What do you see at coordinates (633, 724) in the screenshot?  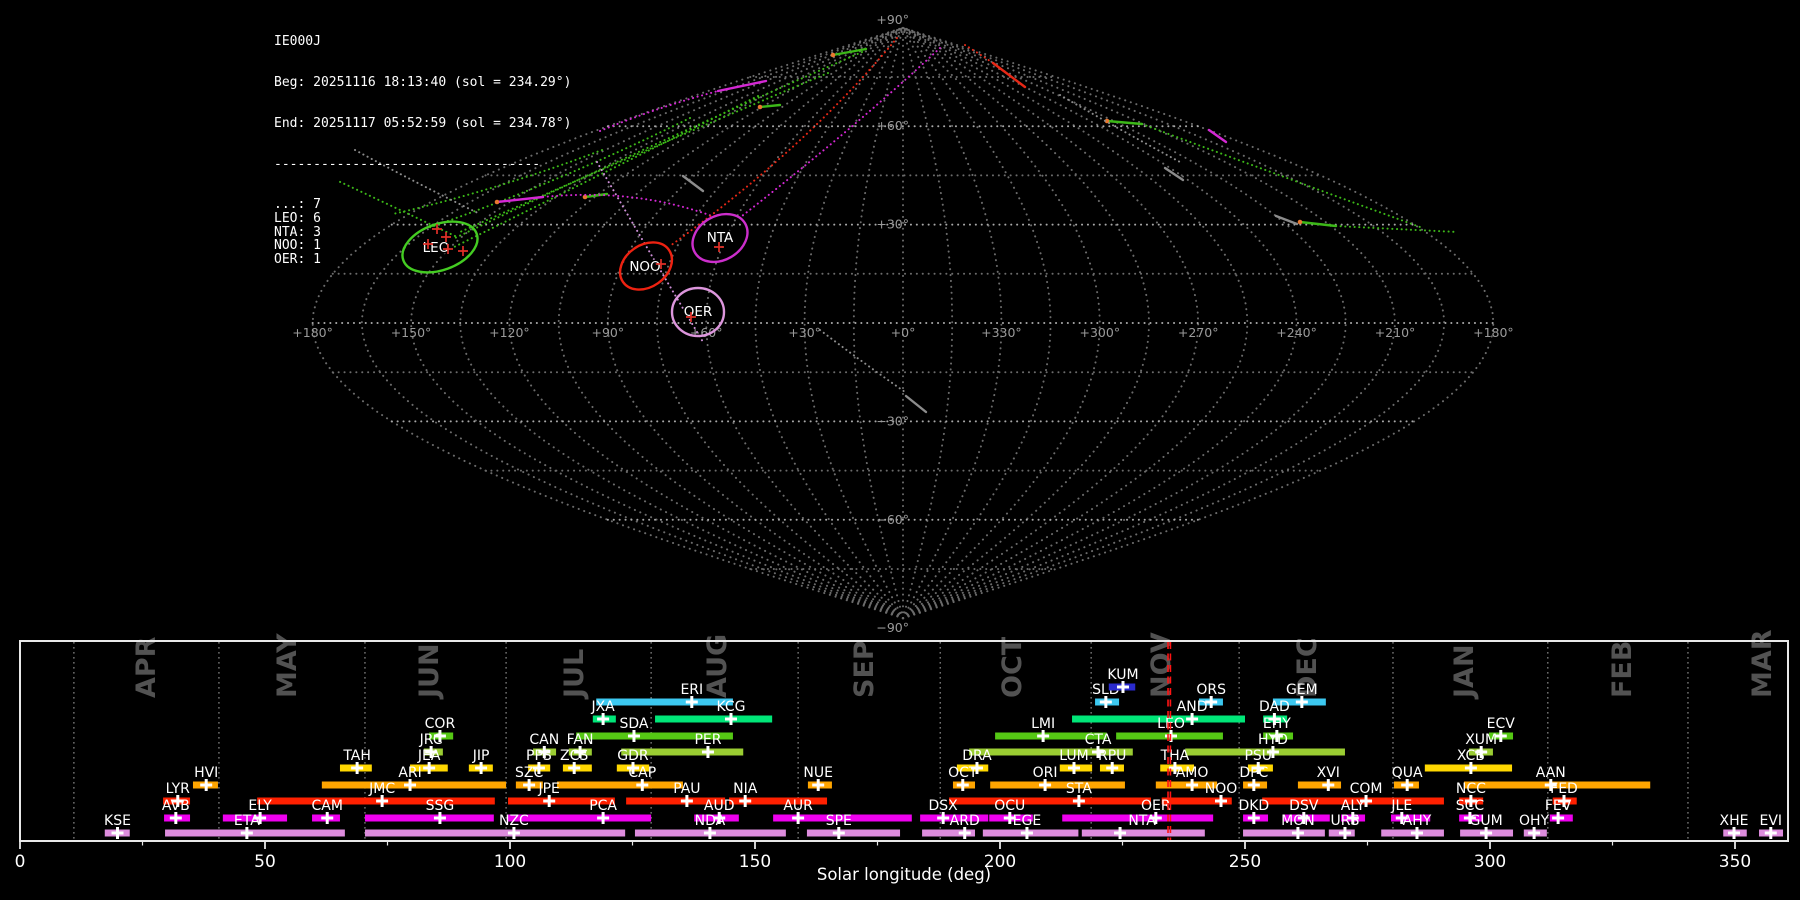 I see `shower-code-label: SDA` at bounding box center [633, 724].